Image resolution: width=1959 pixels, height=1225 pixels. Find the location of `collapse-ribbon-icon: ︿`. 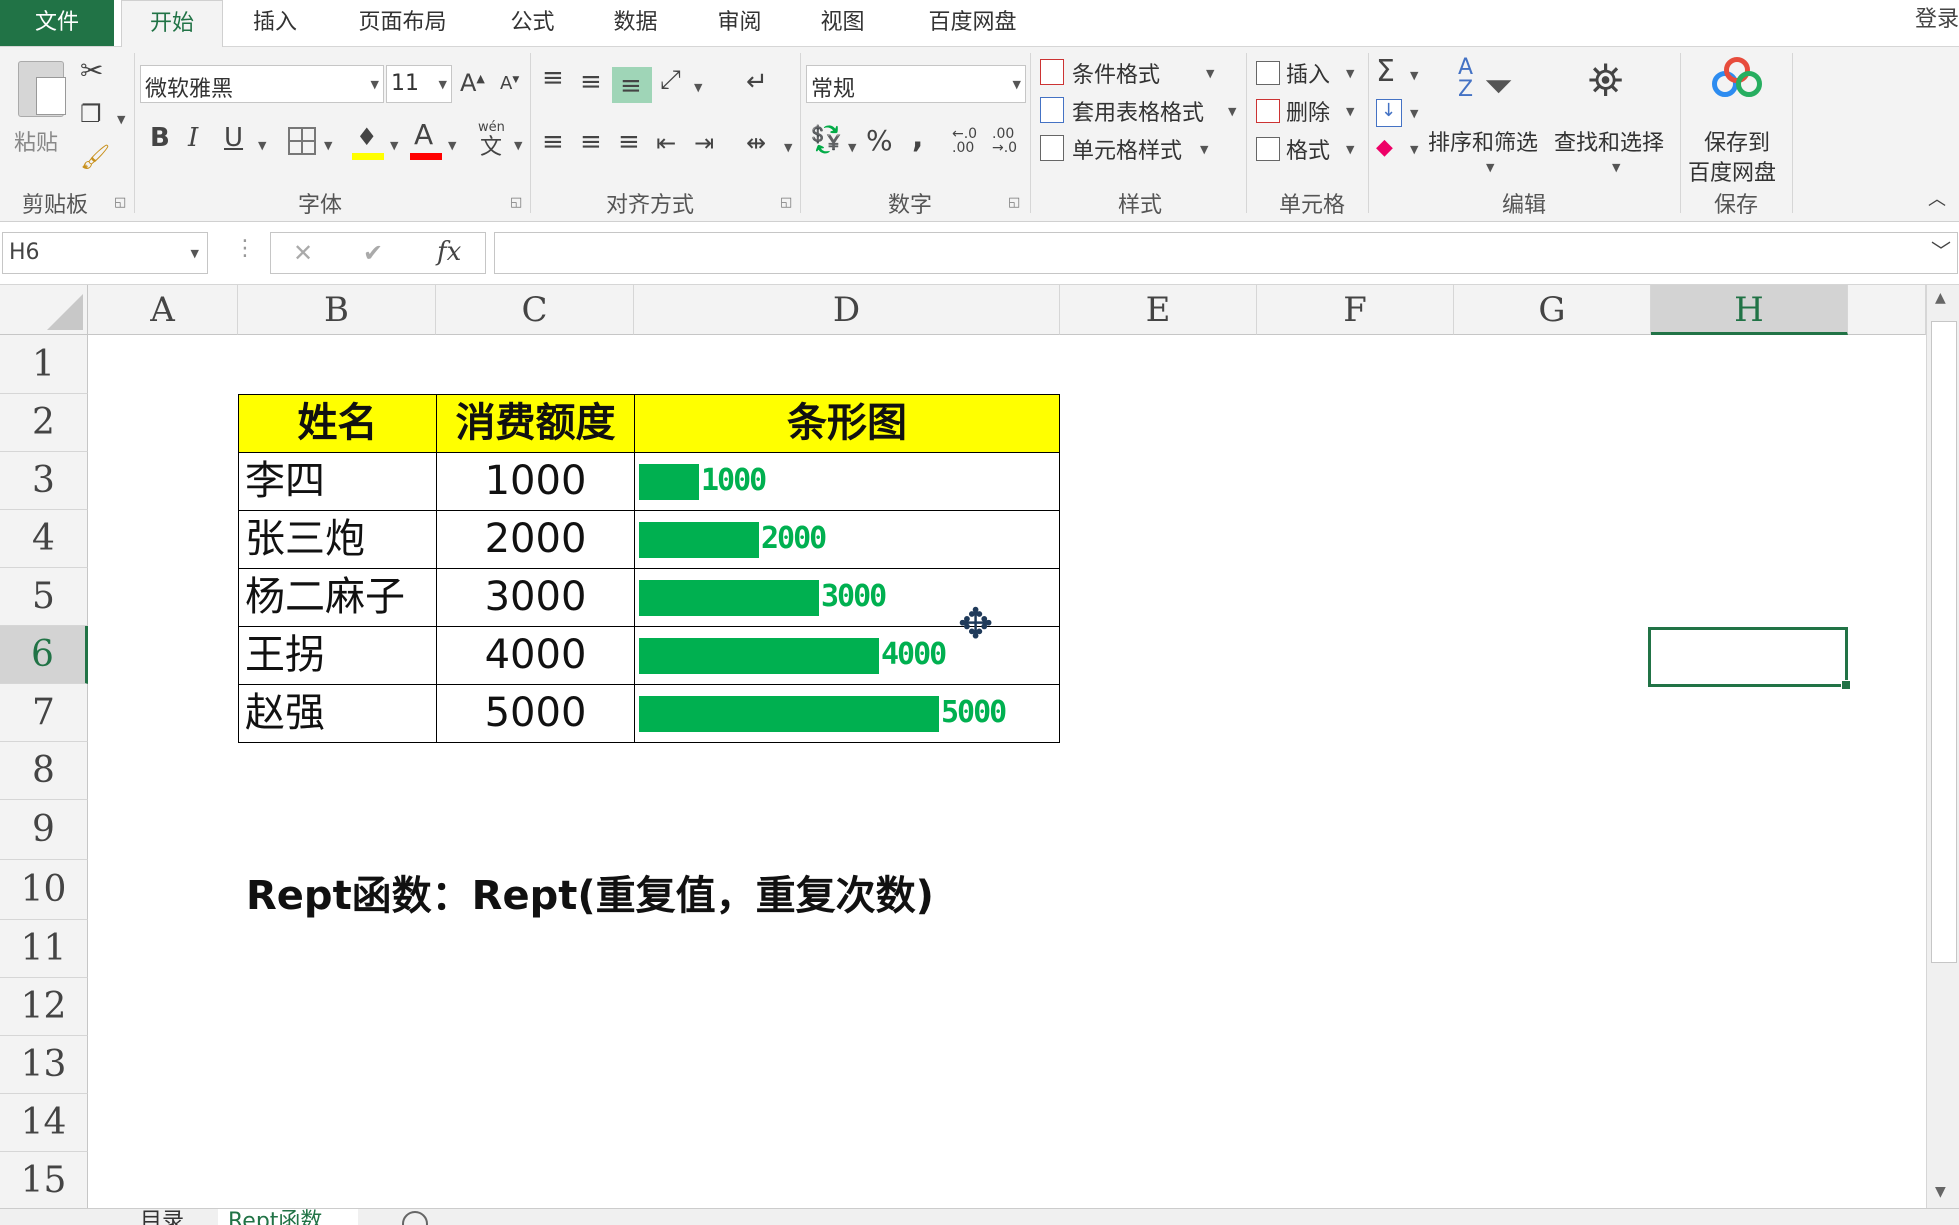

collapse-ribbon-icon: ︿ is located at coordinates (1937, 200).